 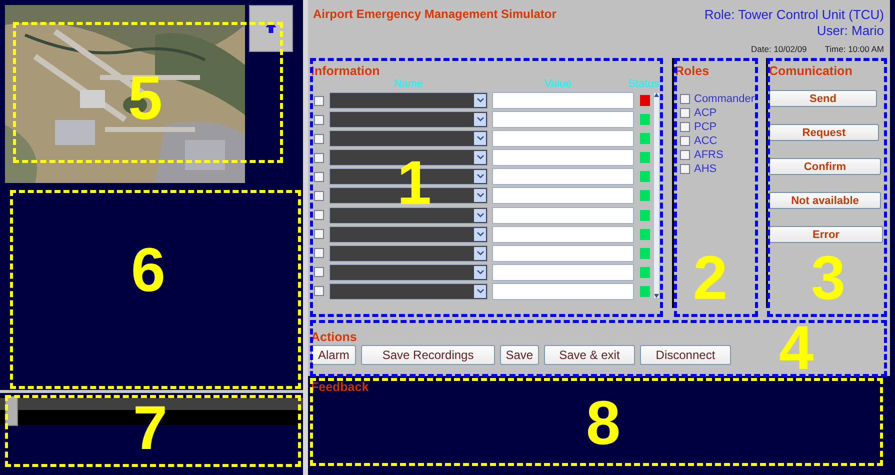 What do you see at coordinates (854, 49) in the screenshot?
I see `time-text: Time: 10:00 AM` at bounding box center [854, 49].